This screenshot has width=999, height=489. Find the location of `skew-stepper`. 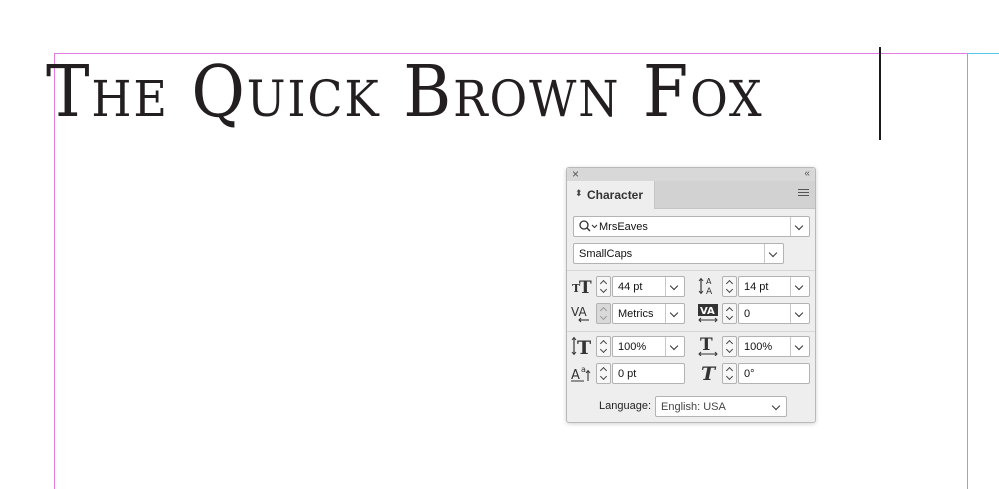

skew-stepper is located at coordinates (729, 373).